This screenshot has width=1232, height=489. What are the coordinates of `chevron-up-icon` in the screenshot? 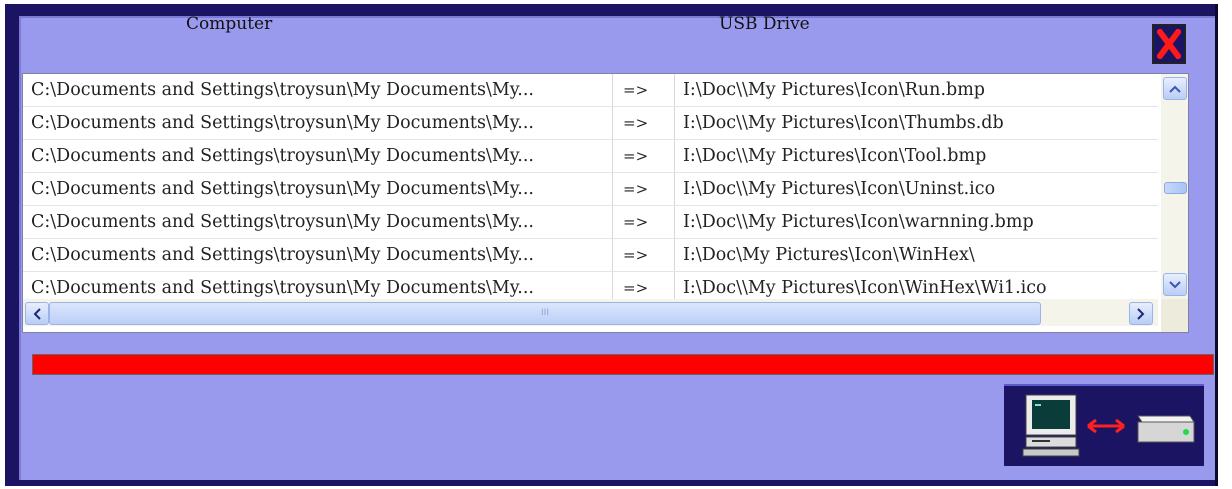 It's located at (1175, 89).